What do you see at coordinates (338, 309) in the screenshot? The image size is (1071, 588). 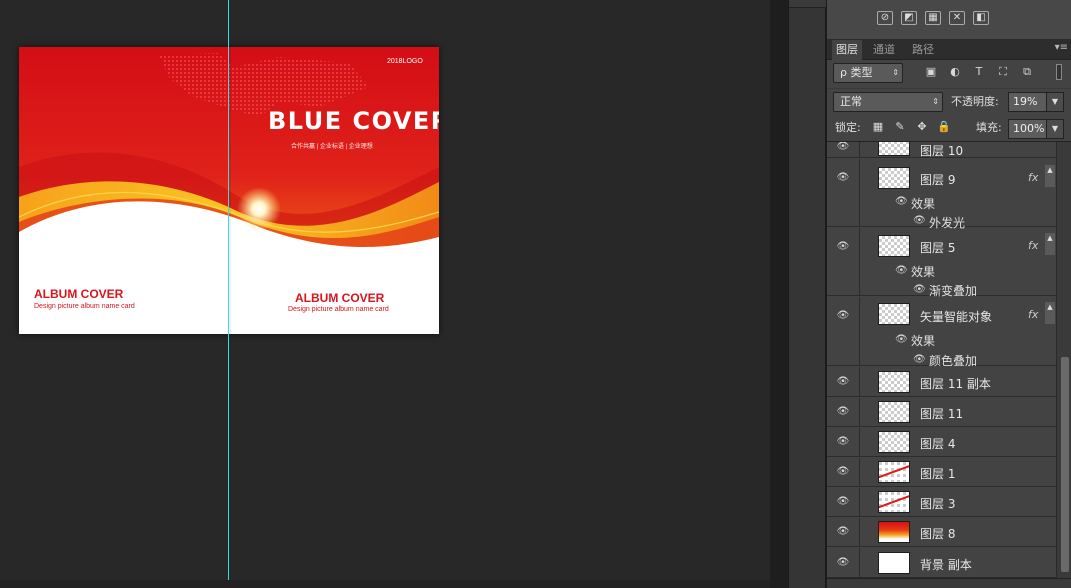 I see `front-album-desc: Design picture album name card` at bounding box center [338, 309].